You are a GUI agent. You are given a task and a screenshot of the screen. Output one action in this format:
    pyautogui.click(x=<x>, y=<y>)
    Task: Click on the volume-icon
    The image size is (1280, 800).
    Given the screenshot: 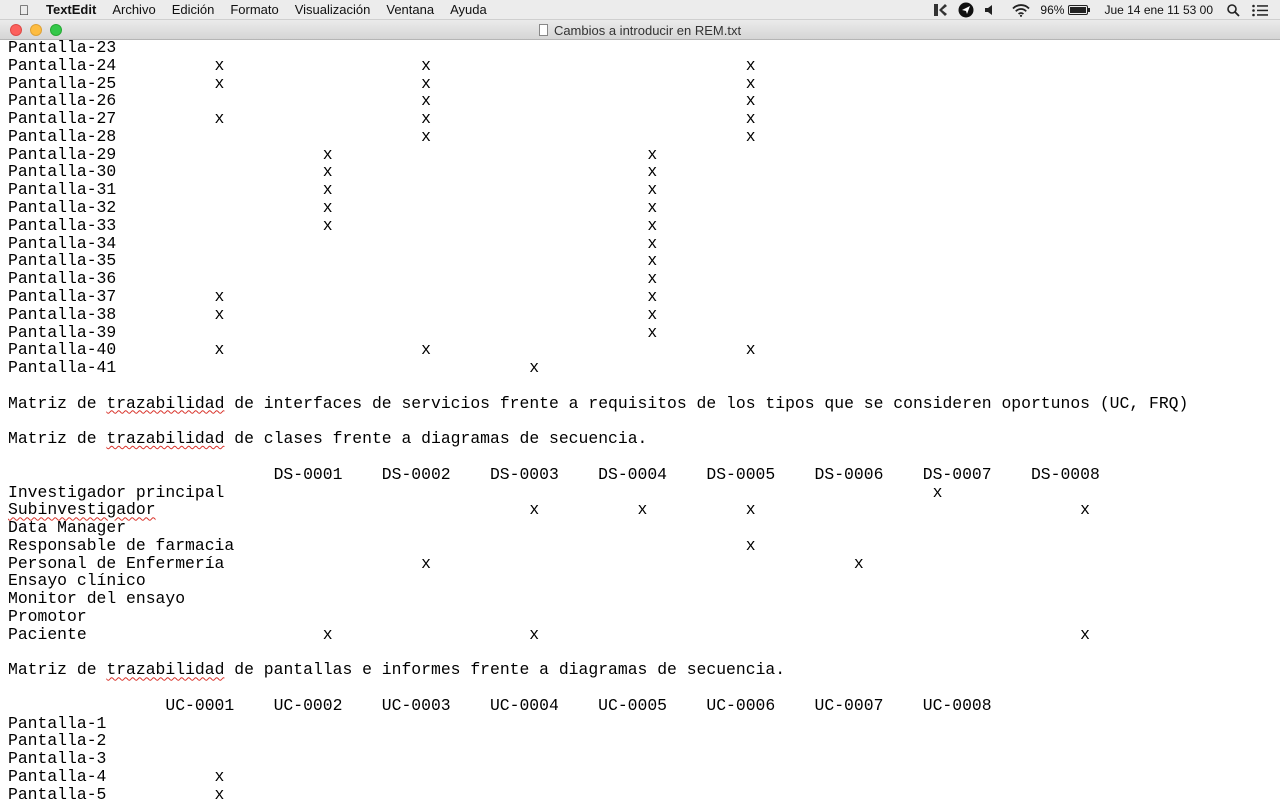 What is the action you would take?
    pyautogui.click(x=991, y=10)
    